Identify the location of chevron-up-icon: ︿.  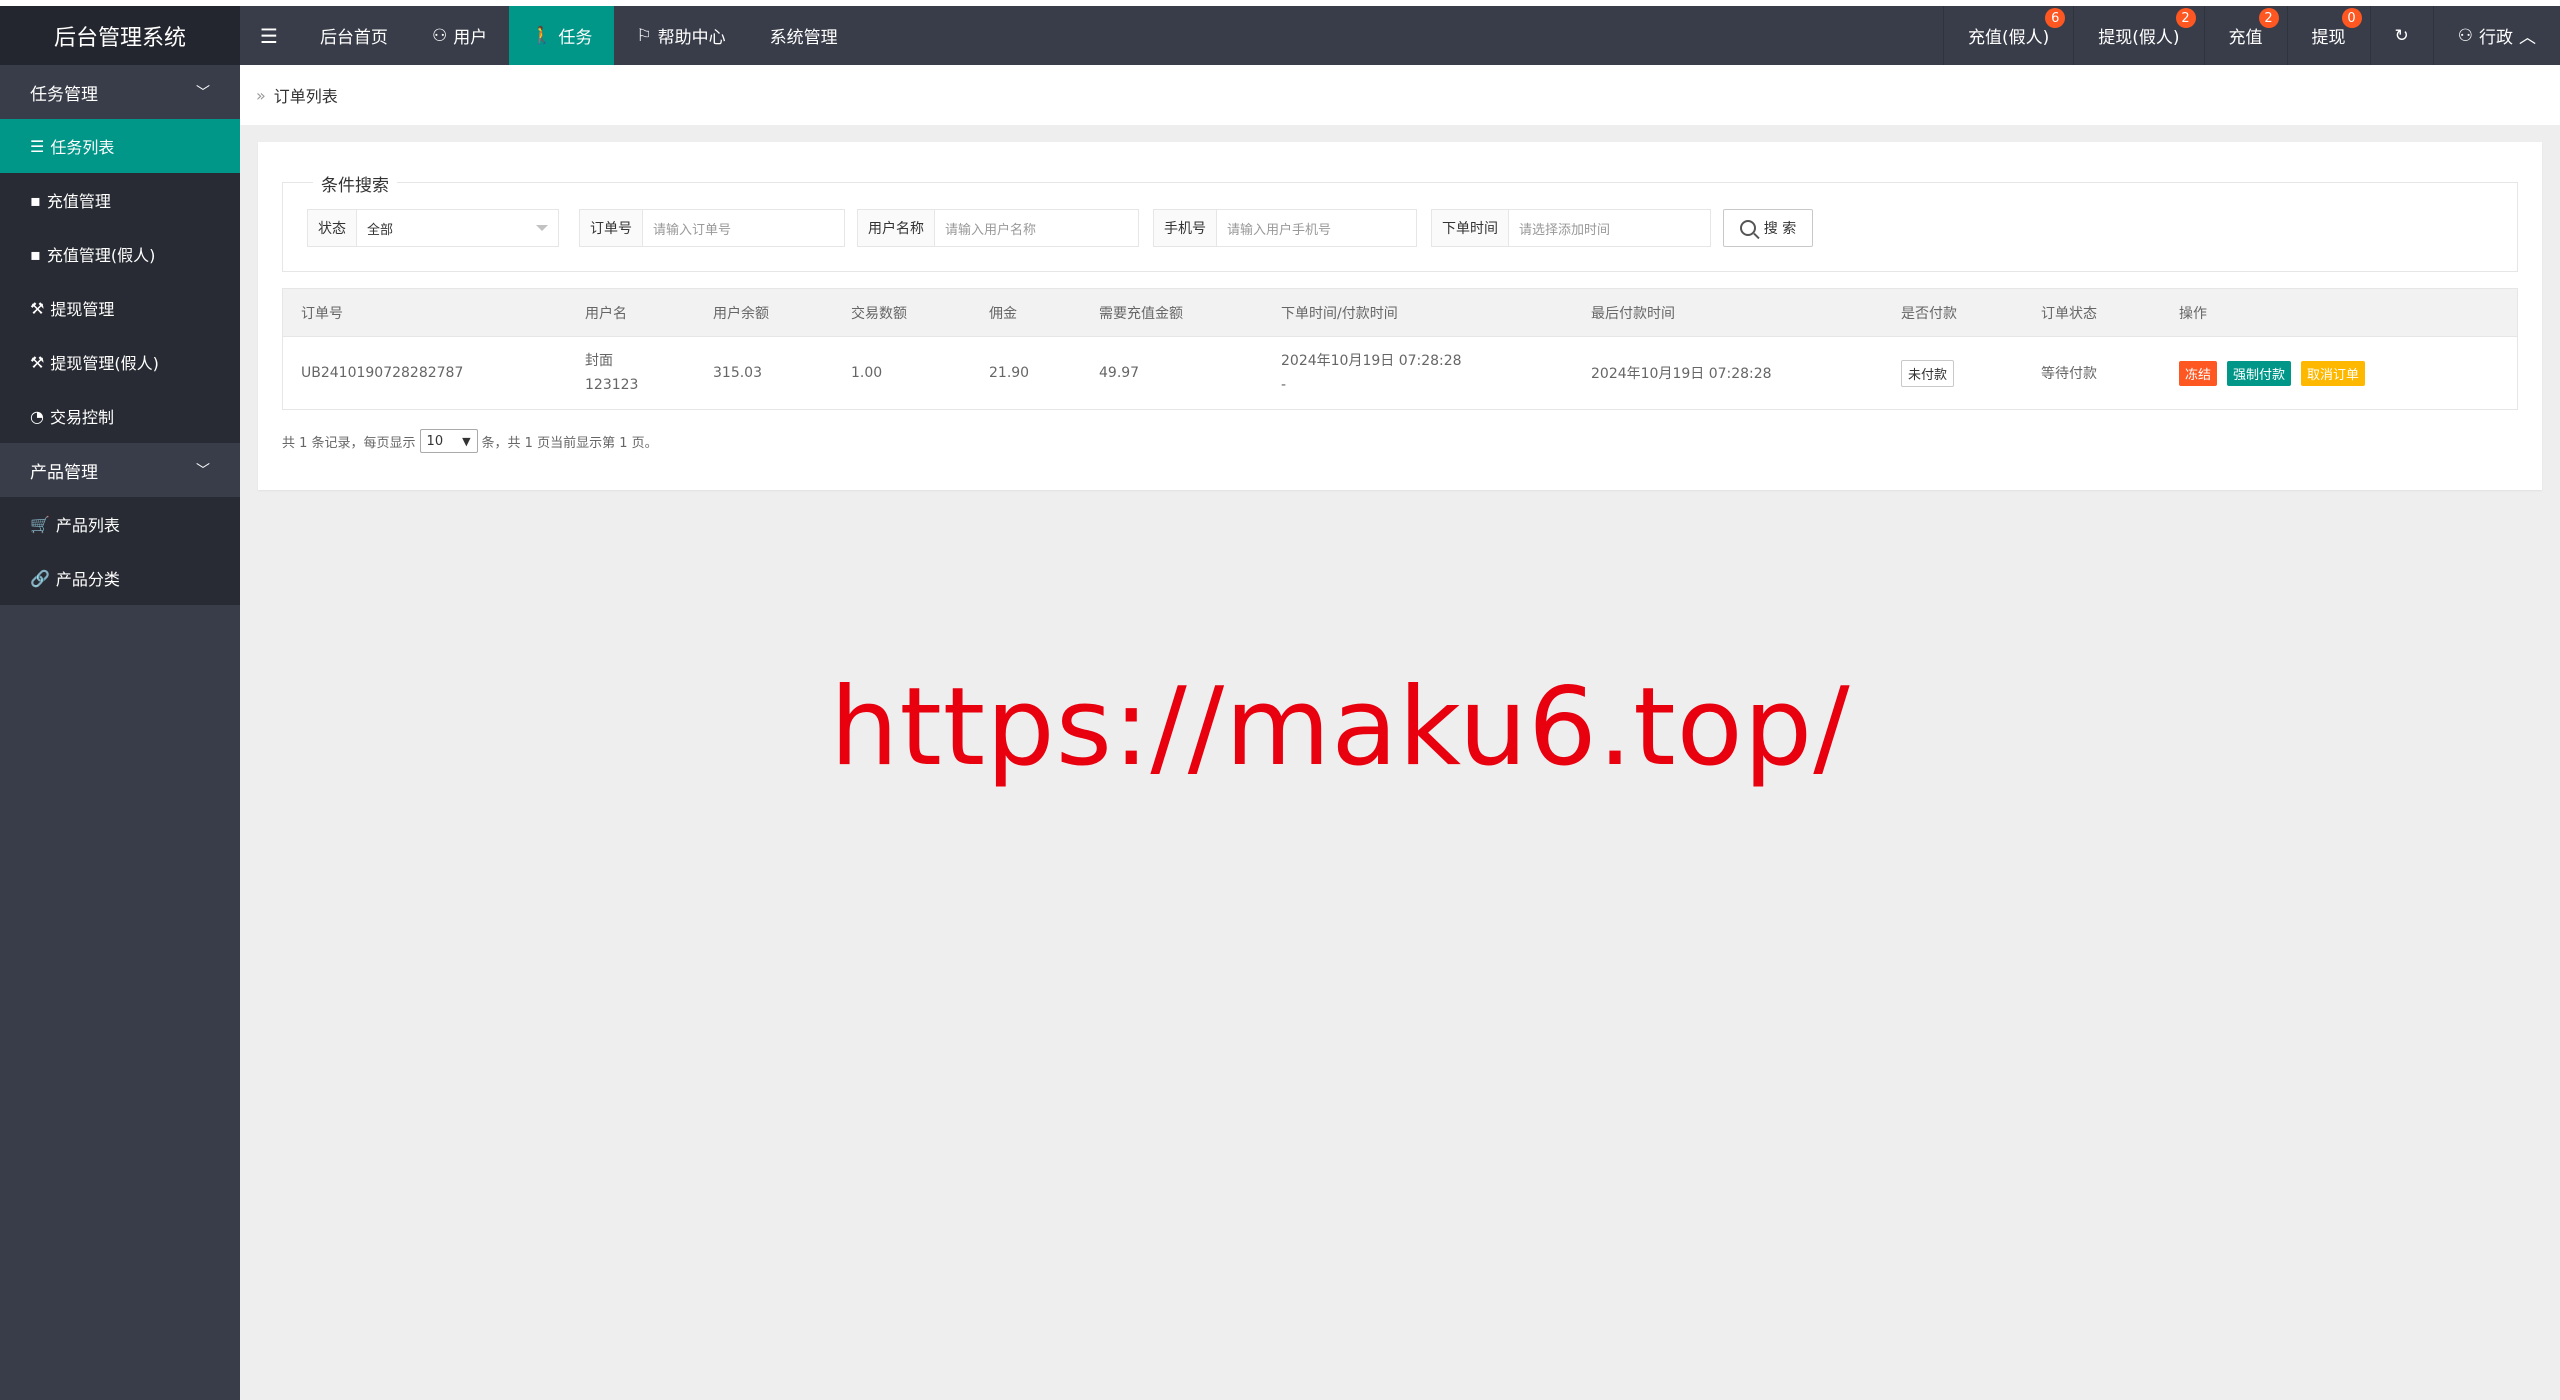
(2527, 38).